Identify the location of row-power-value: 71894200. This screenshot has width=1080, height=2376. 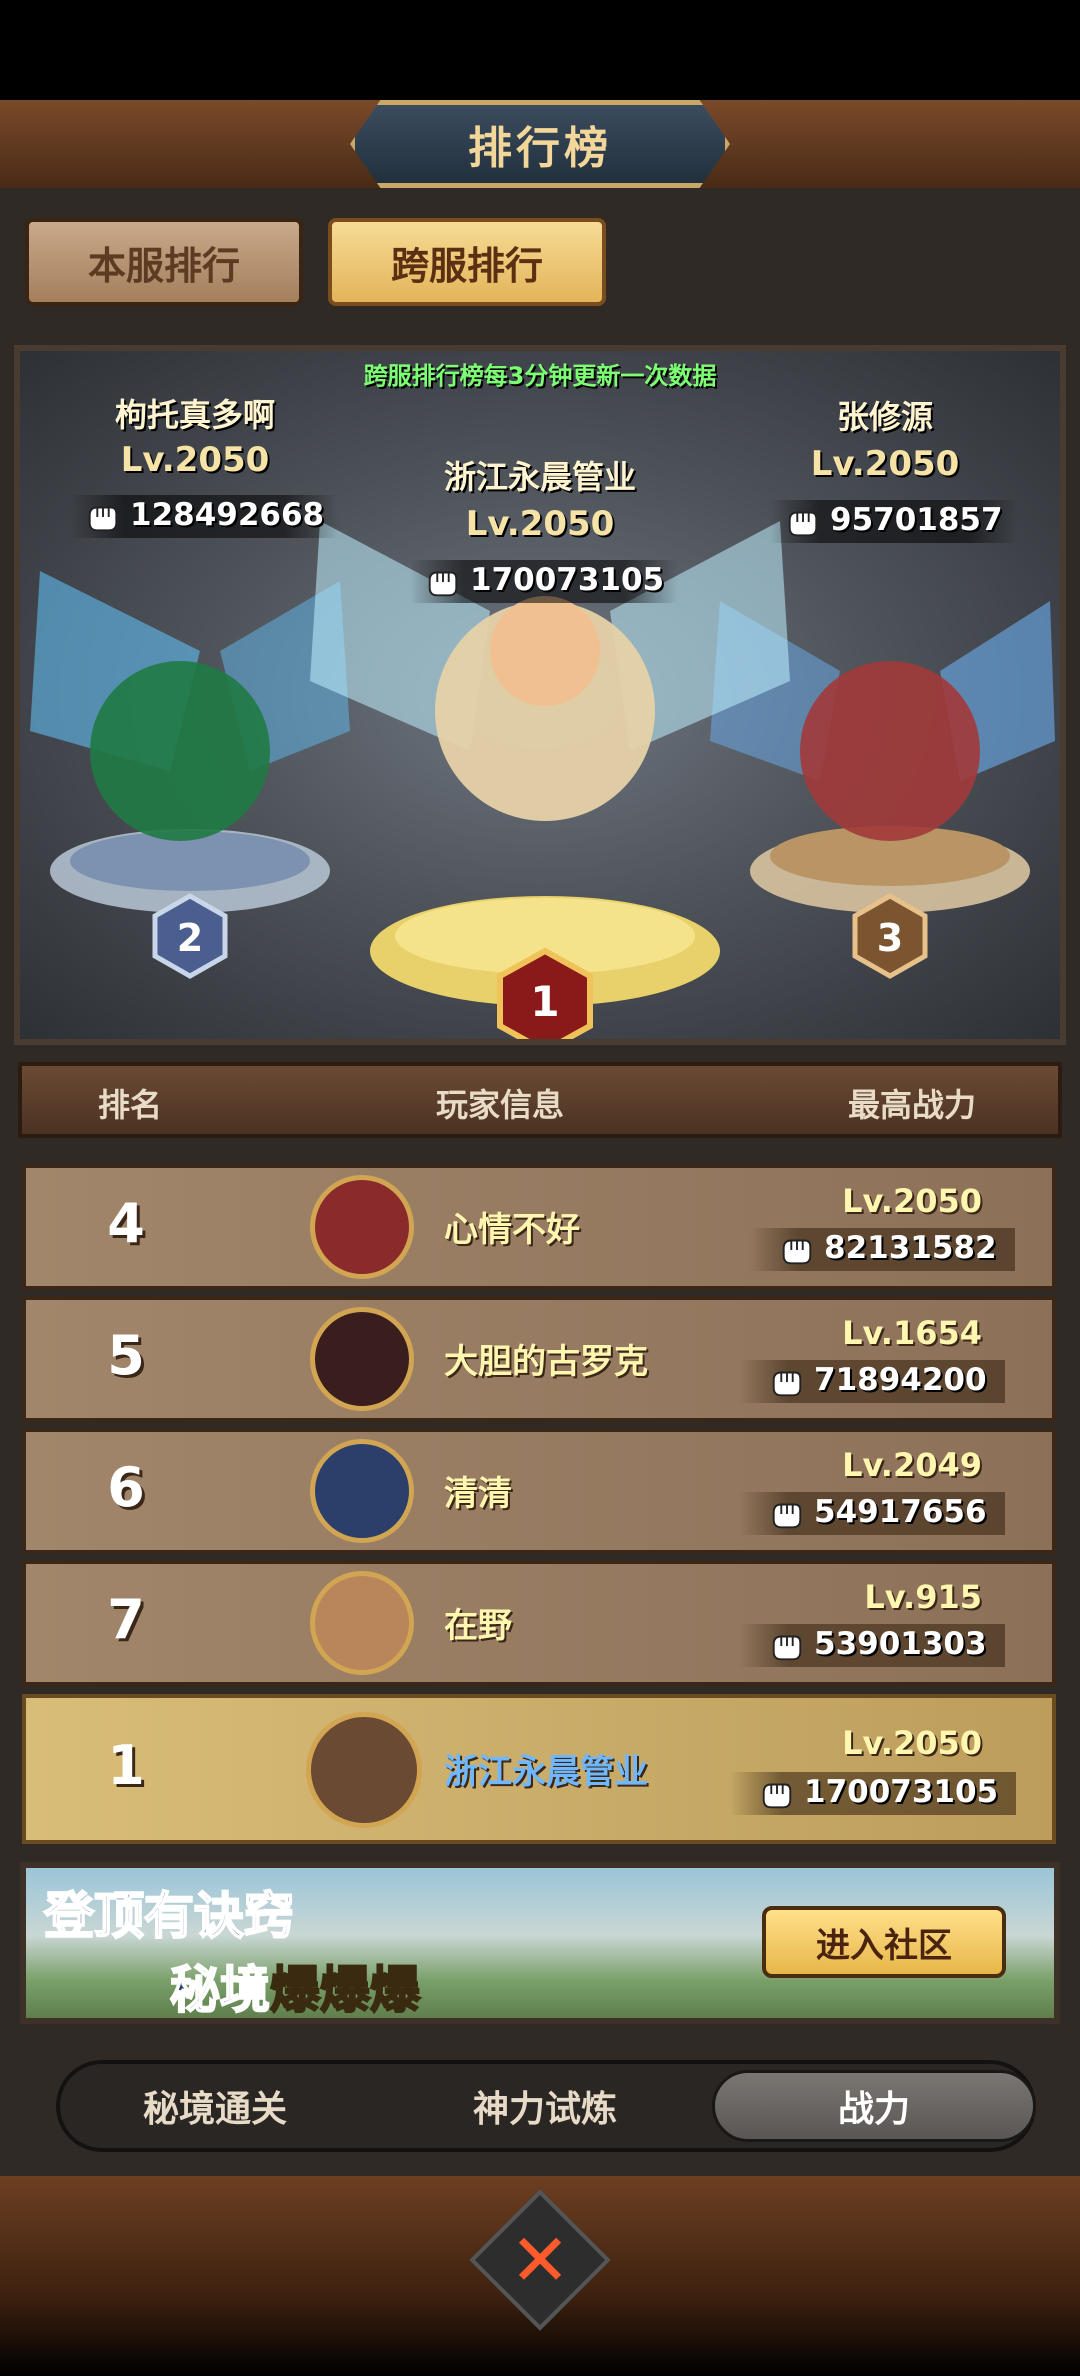
(900, 1380).